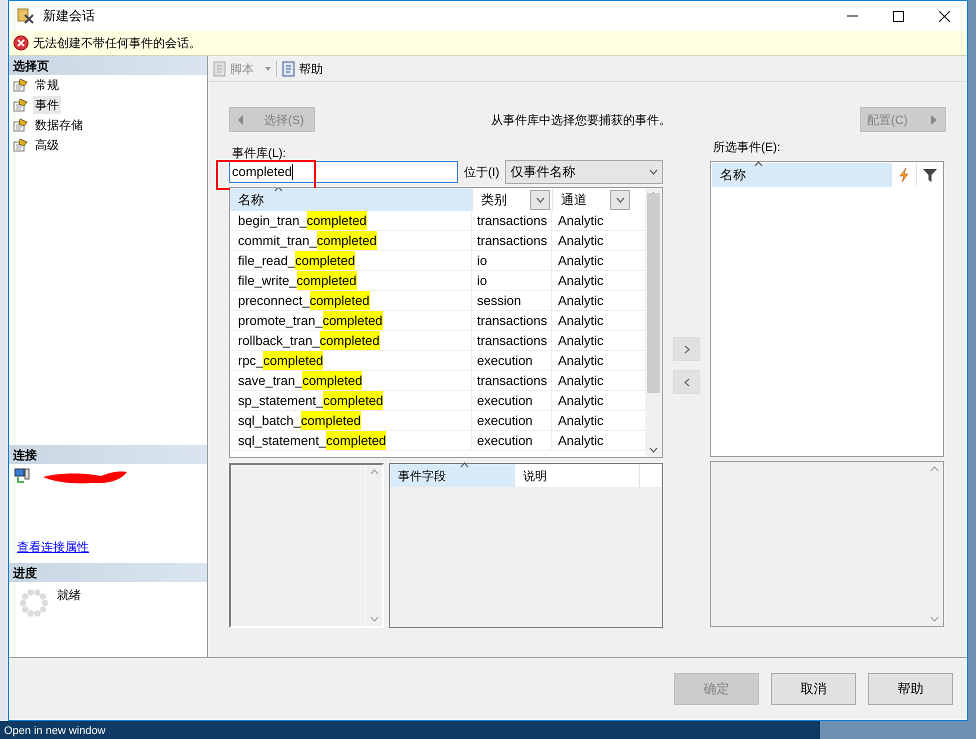 The image size is (976, 739). Describe the element at coordinates (351, 380) in the screenshot. I see `table-cell: save_tran_completed` at that location.